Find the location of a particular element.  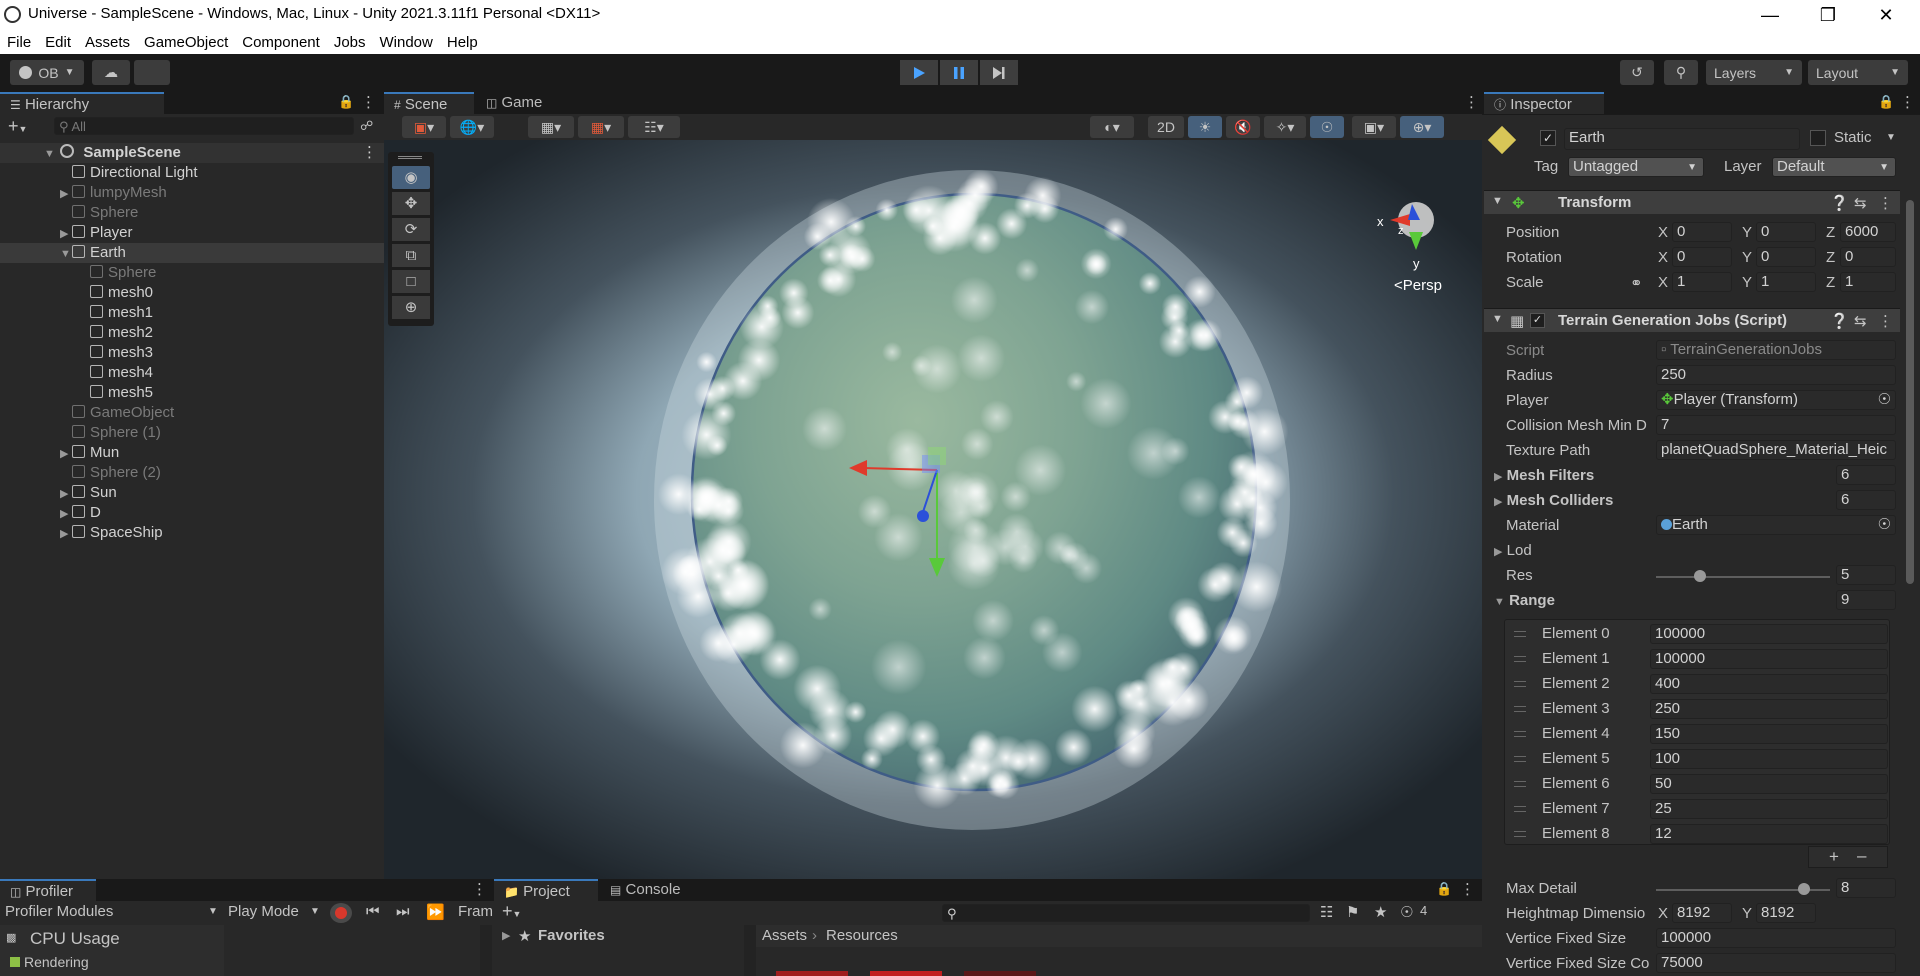

inspector-scrollbar is located at coordinates (1910, 392).